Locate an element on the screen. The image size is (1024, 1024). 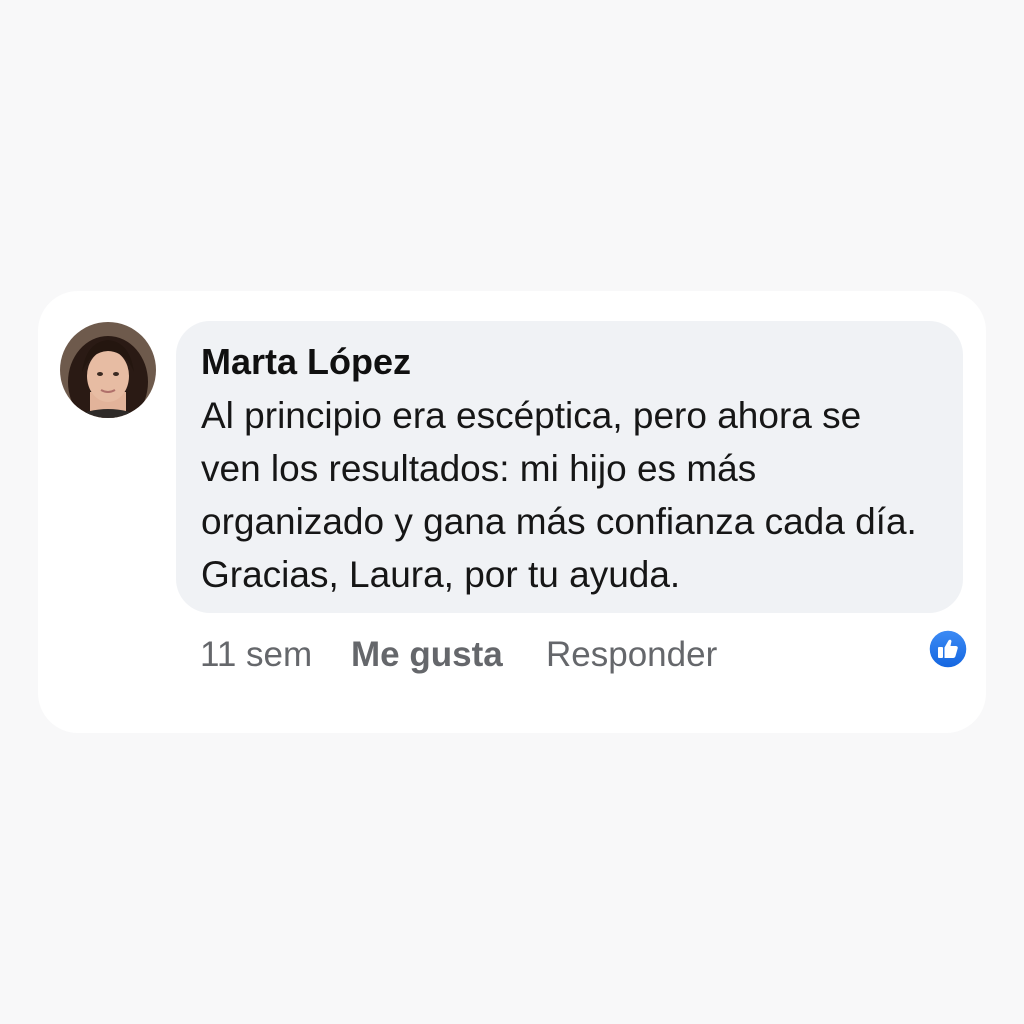
thumbs-up-icon is located at coordinates (948, 649).